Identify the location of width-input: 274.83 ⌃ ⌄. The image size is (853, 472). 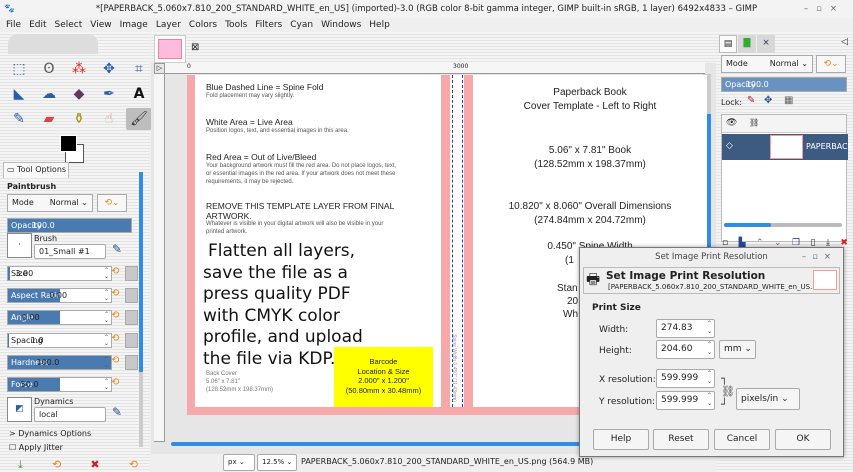
(685, 328).